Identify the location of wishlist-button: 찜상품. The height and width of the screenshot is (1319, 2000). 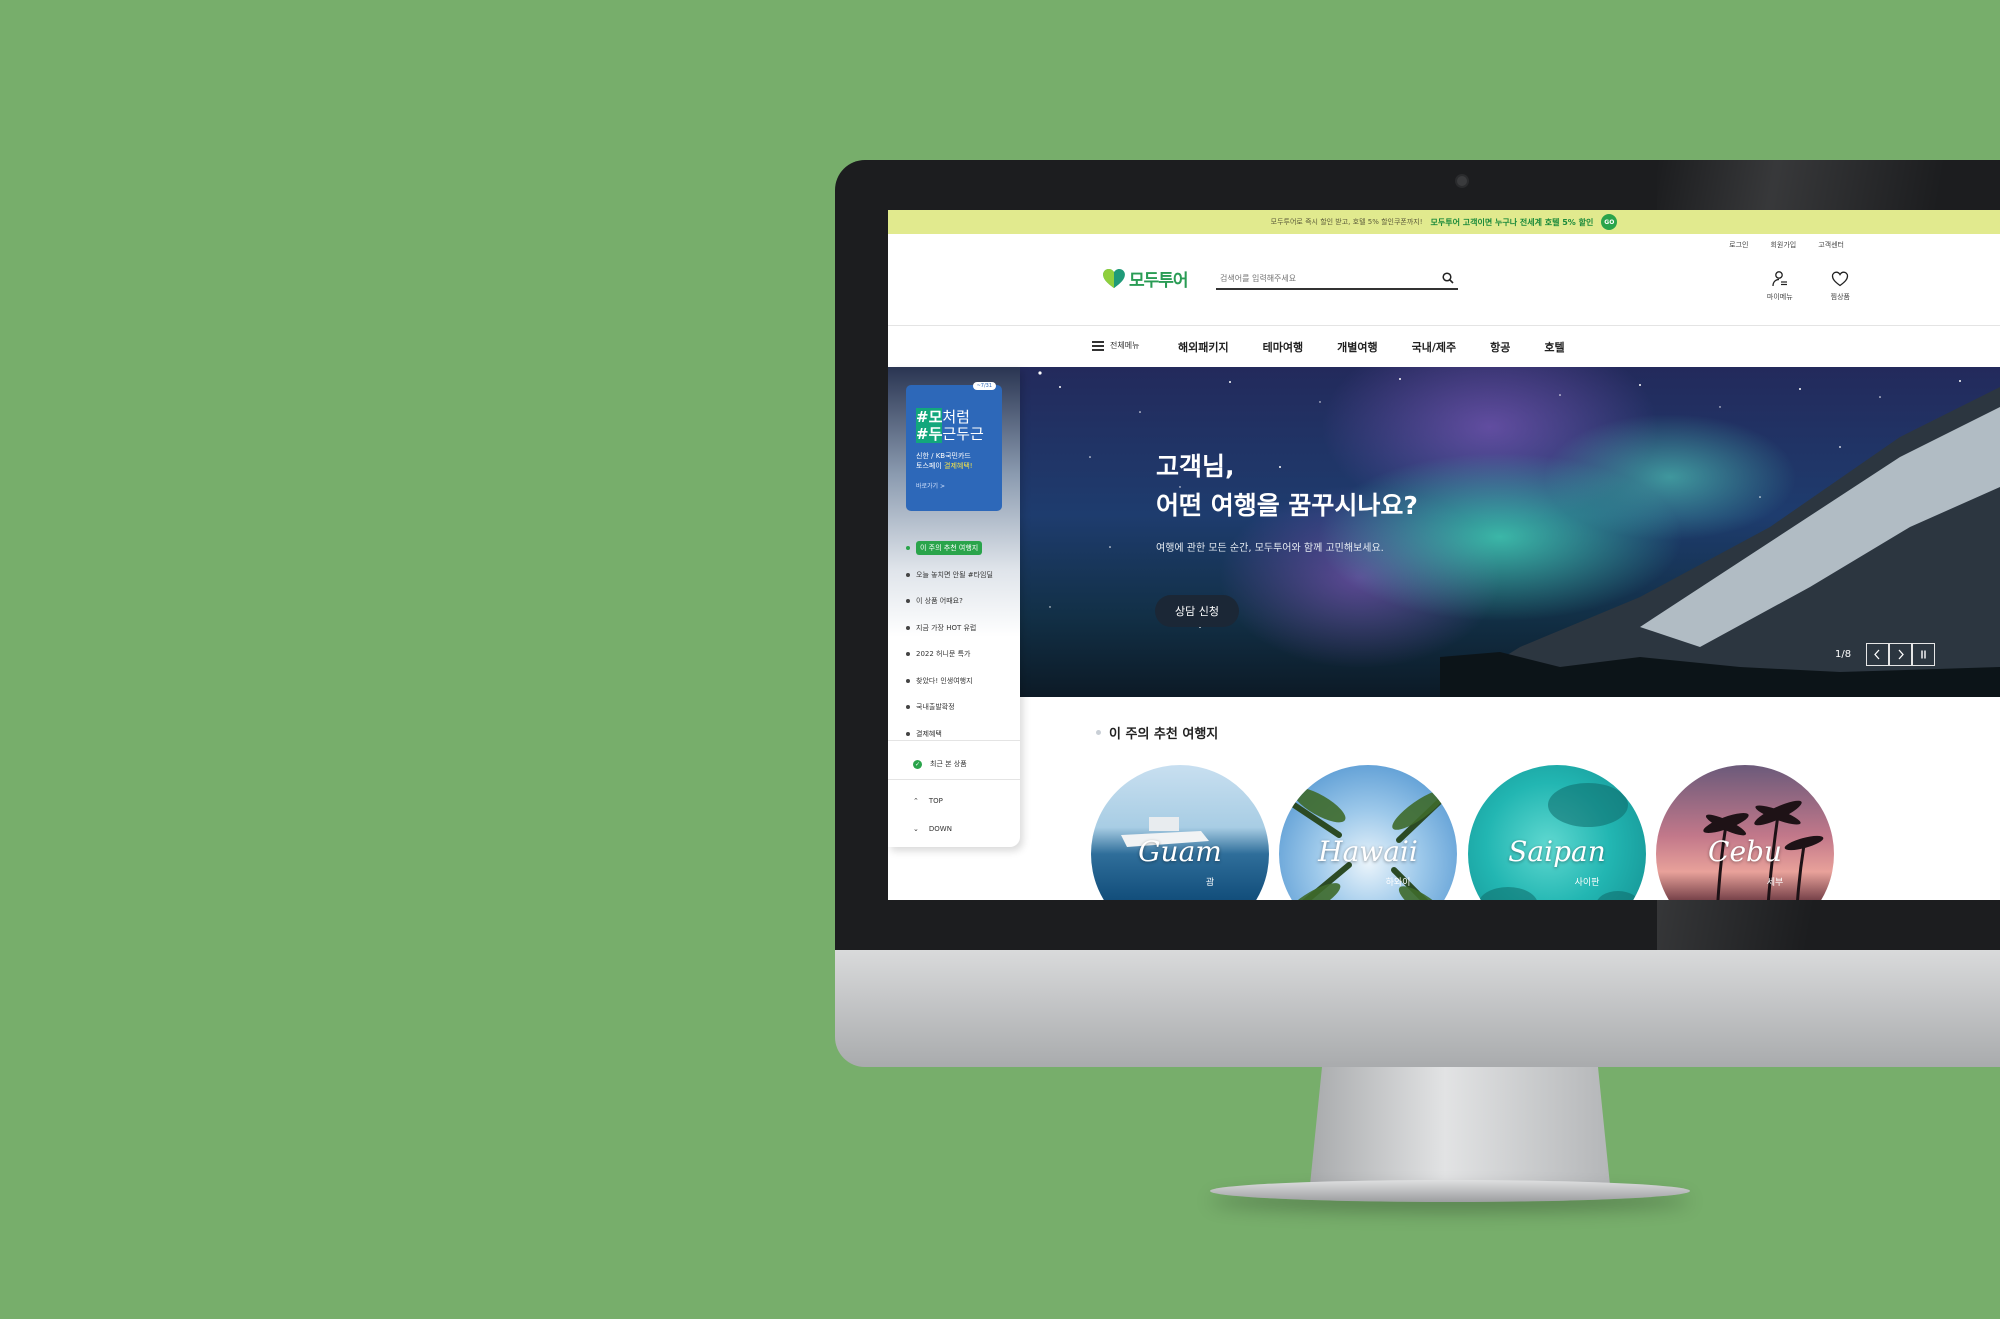
(1840, 286).